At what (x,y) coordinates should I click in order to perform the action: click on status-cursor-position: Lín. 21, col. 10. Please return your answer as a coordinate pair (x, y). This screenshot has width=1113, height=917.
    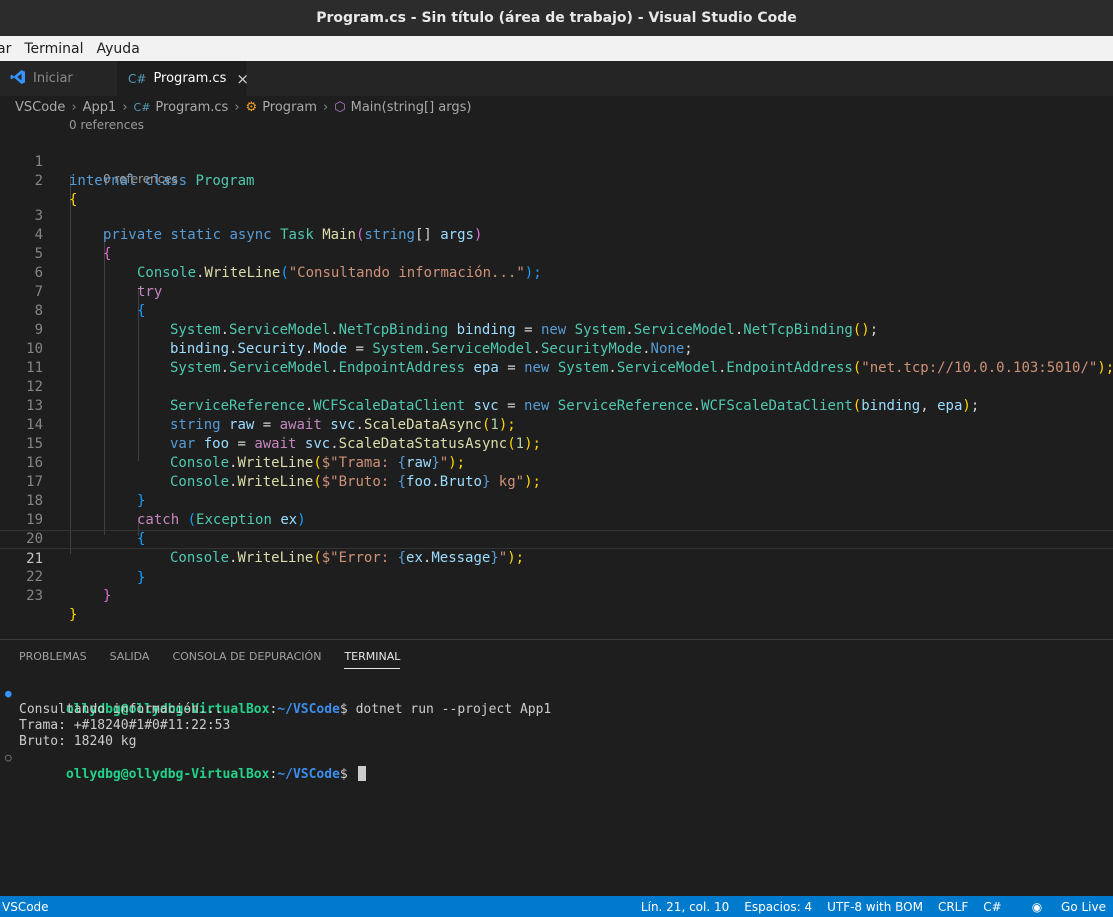
    Looking at the image, I should click on (685, 907).